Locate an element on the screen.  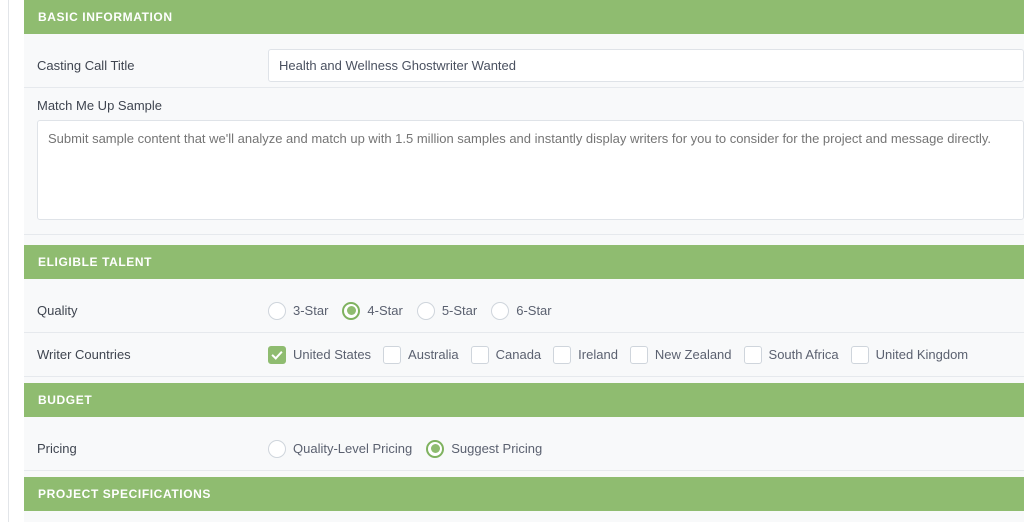
country-option-united-kingdom: United Kingdom is located at coordinates (909, 354).